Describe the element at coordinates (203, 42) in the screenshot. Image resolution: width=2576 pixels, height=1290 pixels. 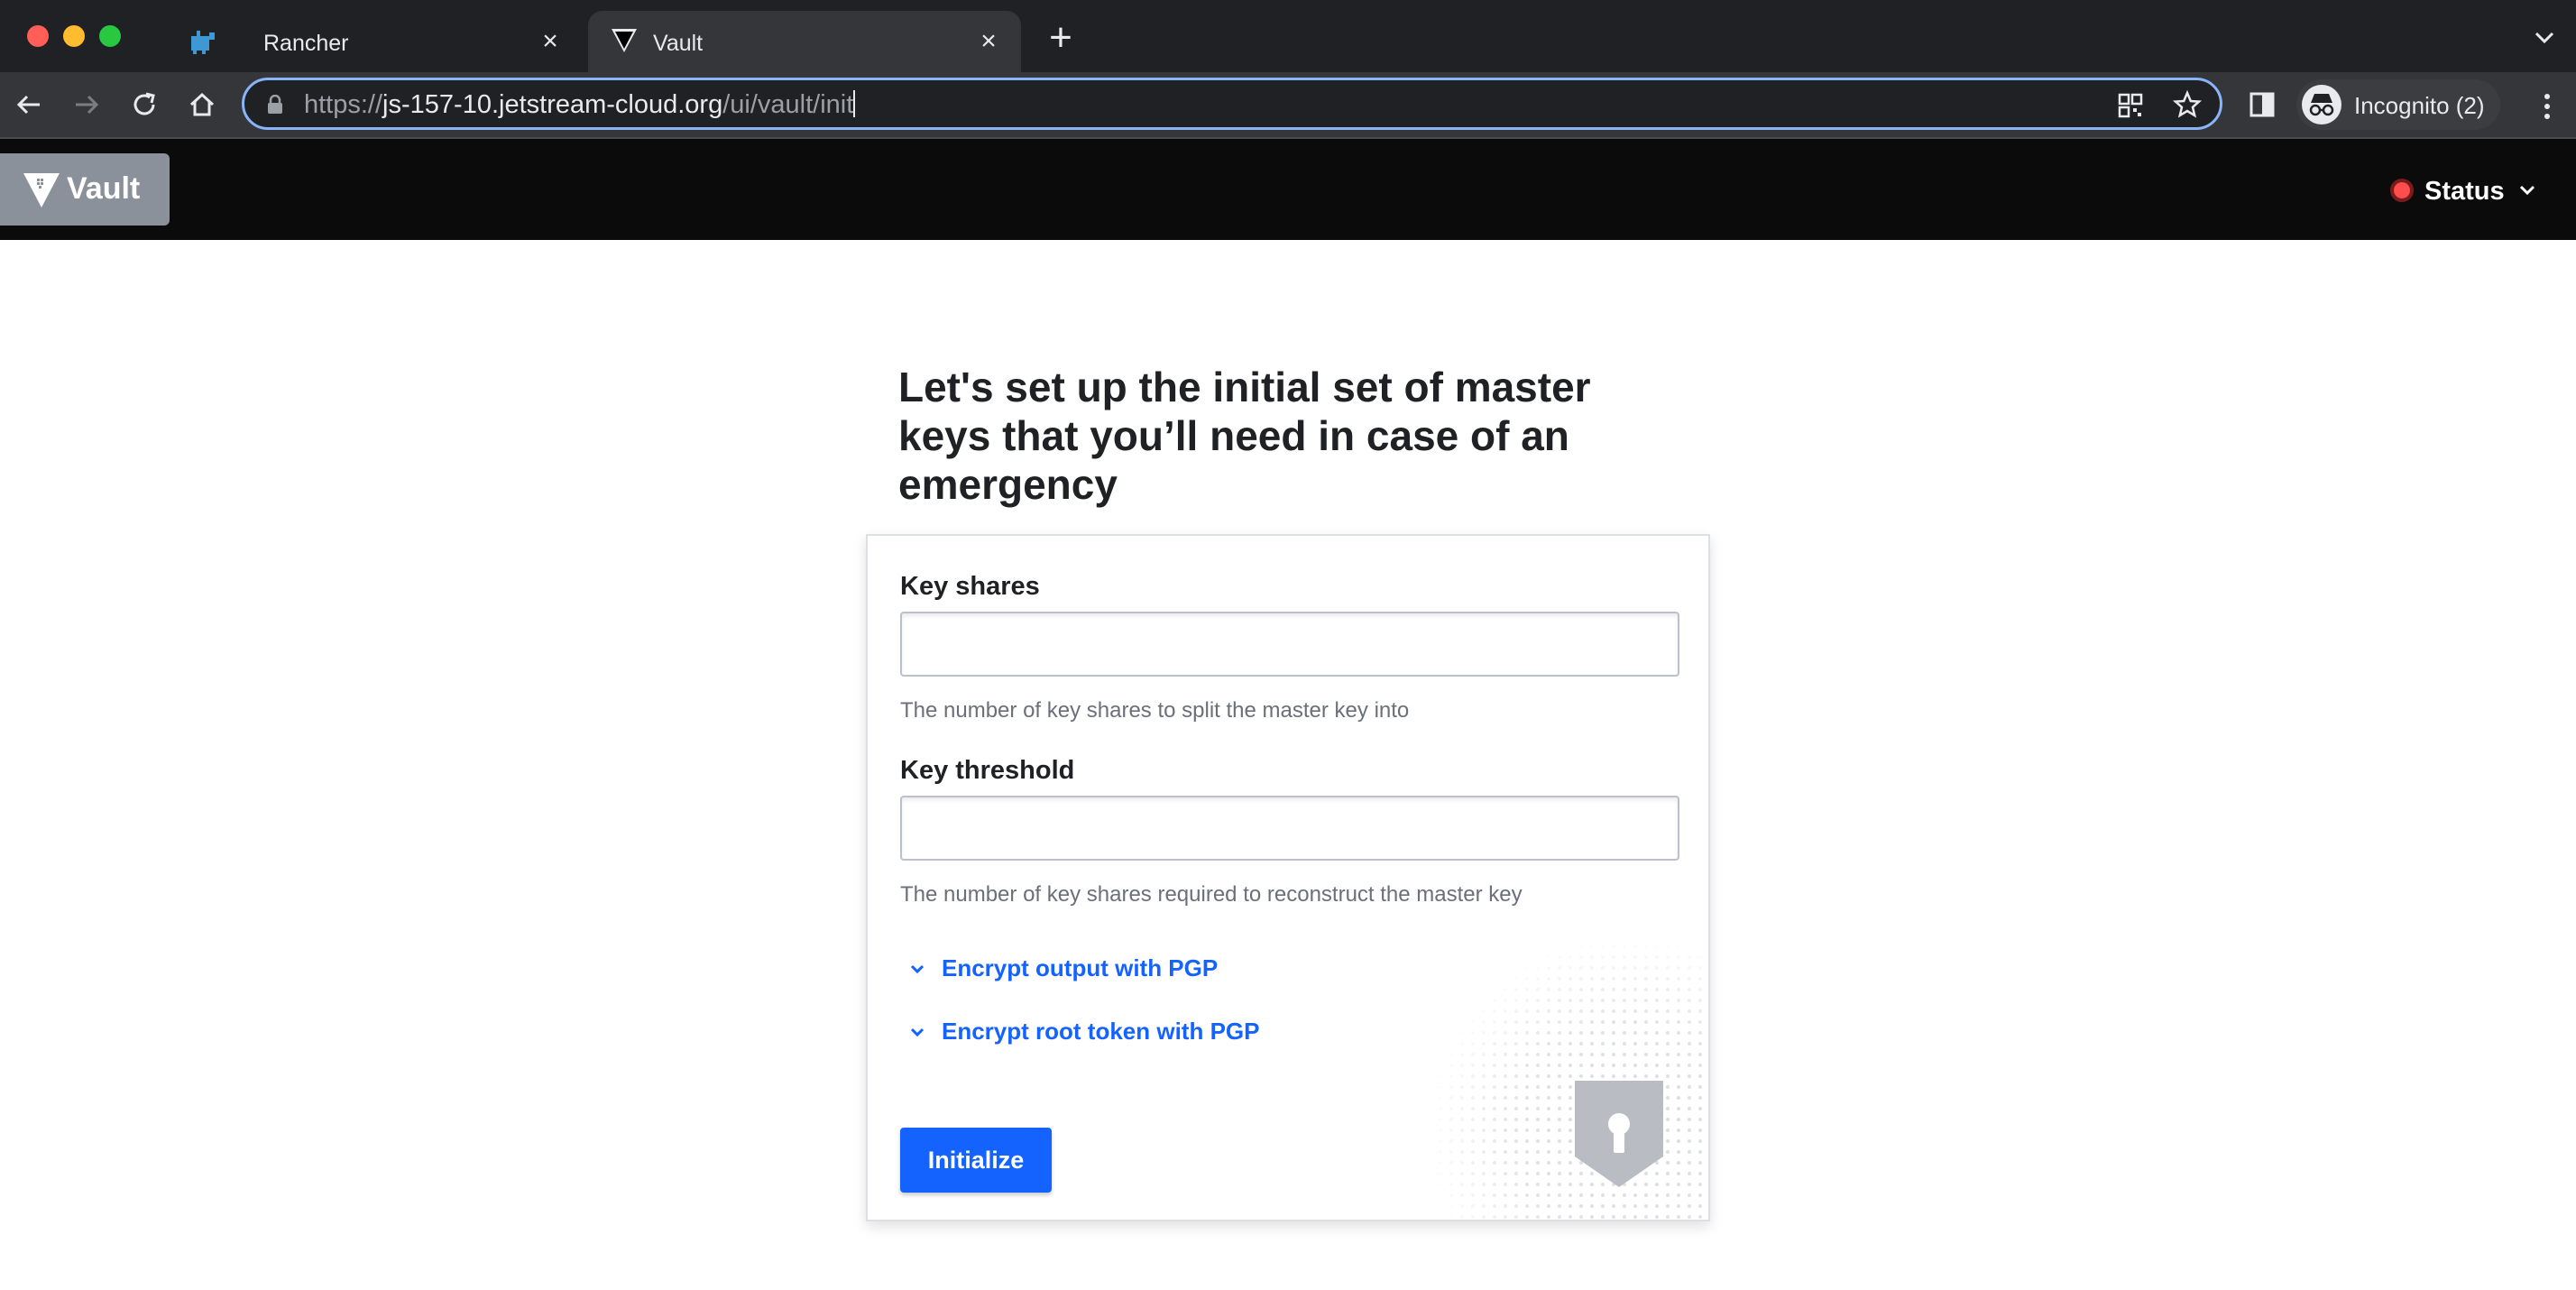
I see `rancher-favicon-icon` at that location.